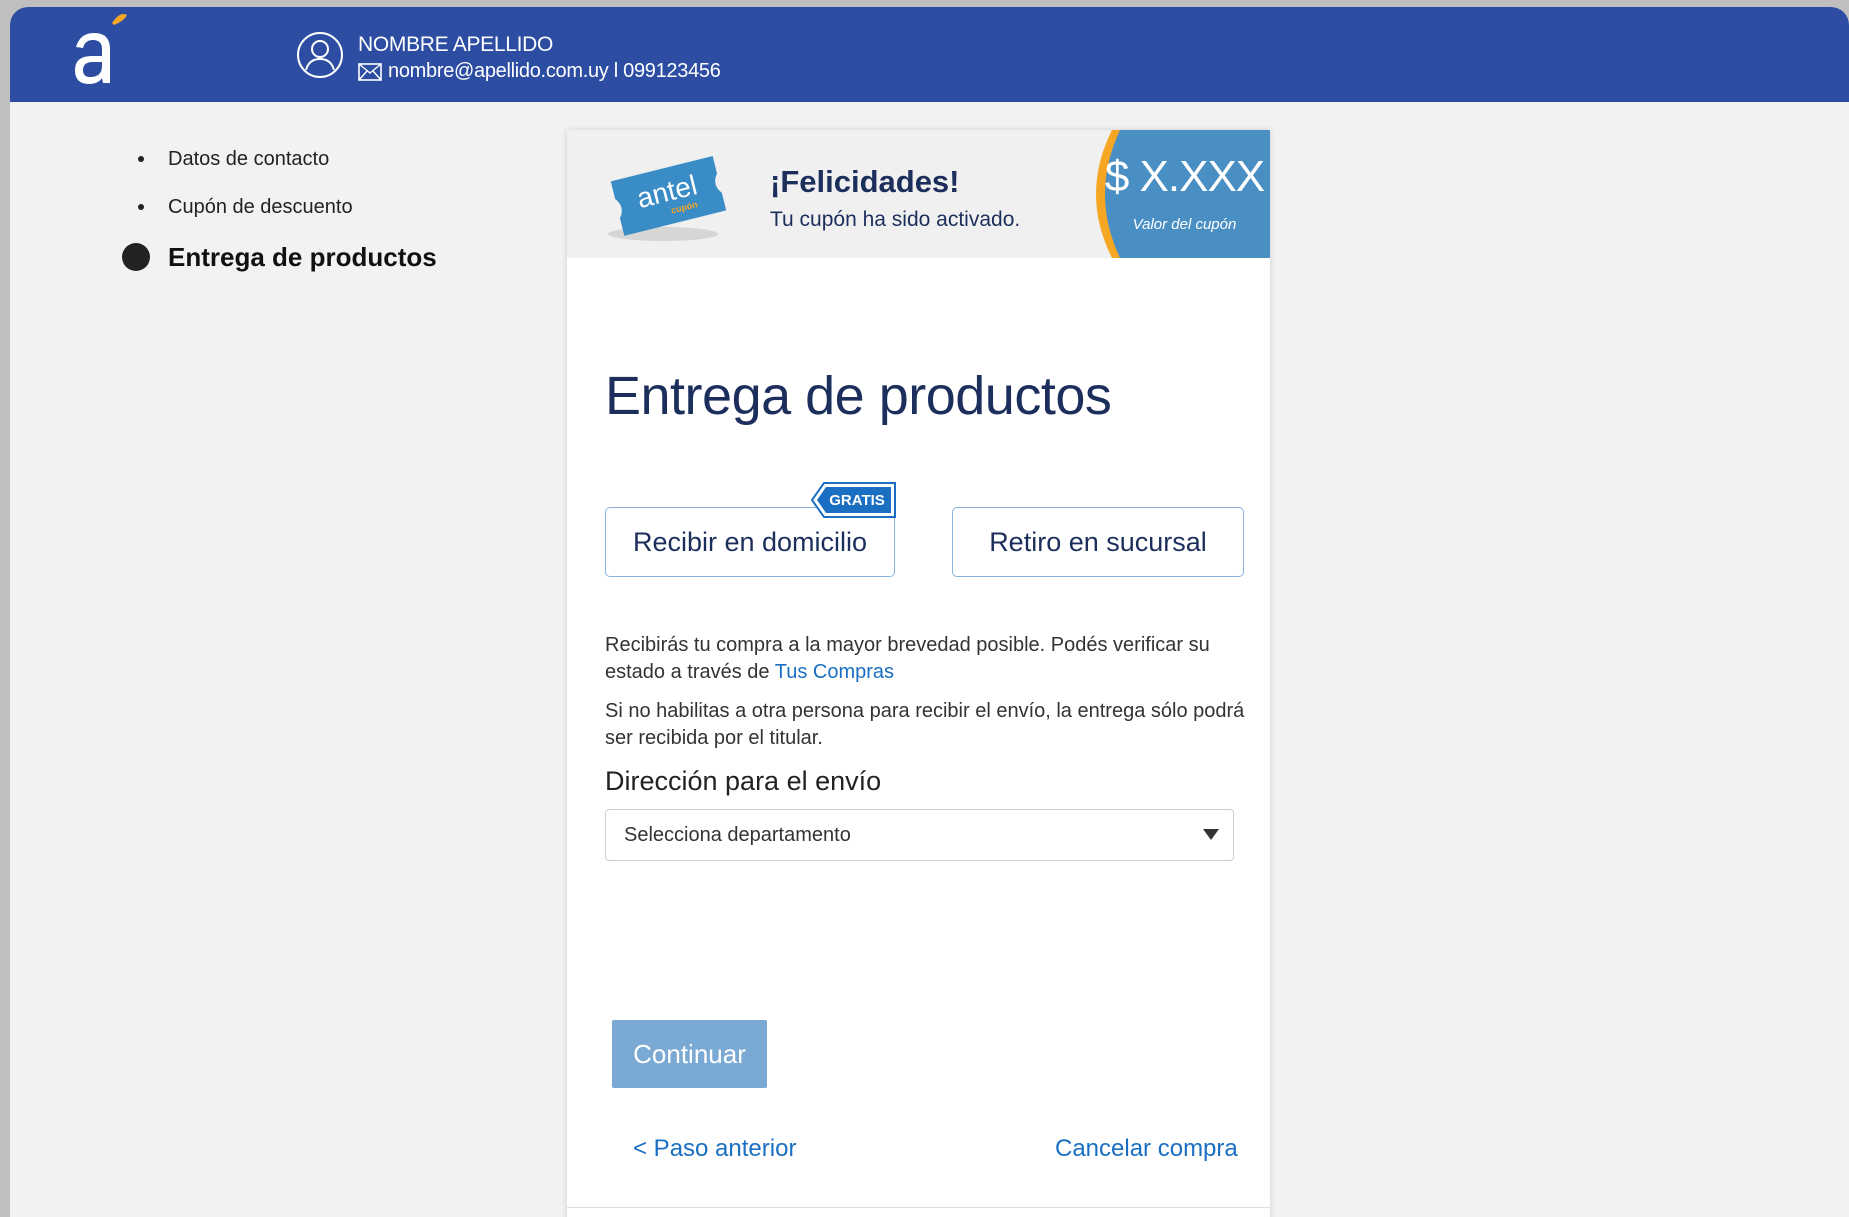 The image size is (1849, 1217). I want to click on step-label: Cupón de descuento, so click(260, 206).